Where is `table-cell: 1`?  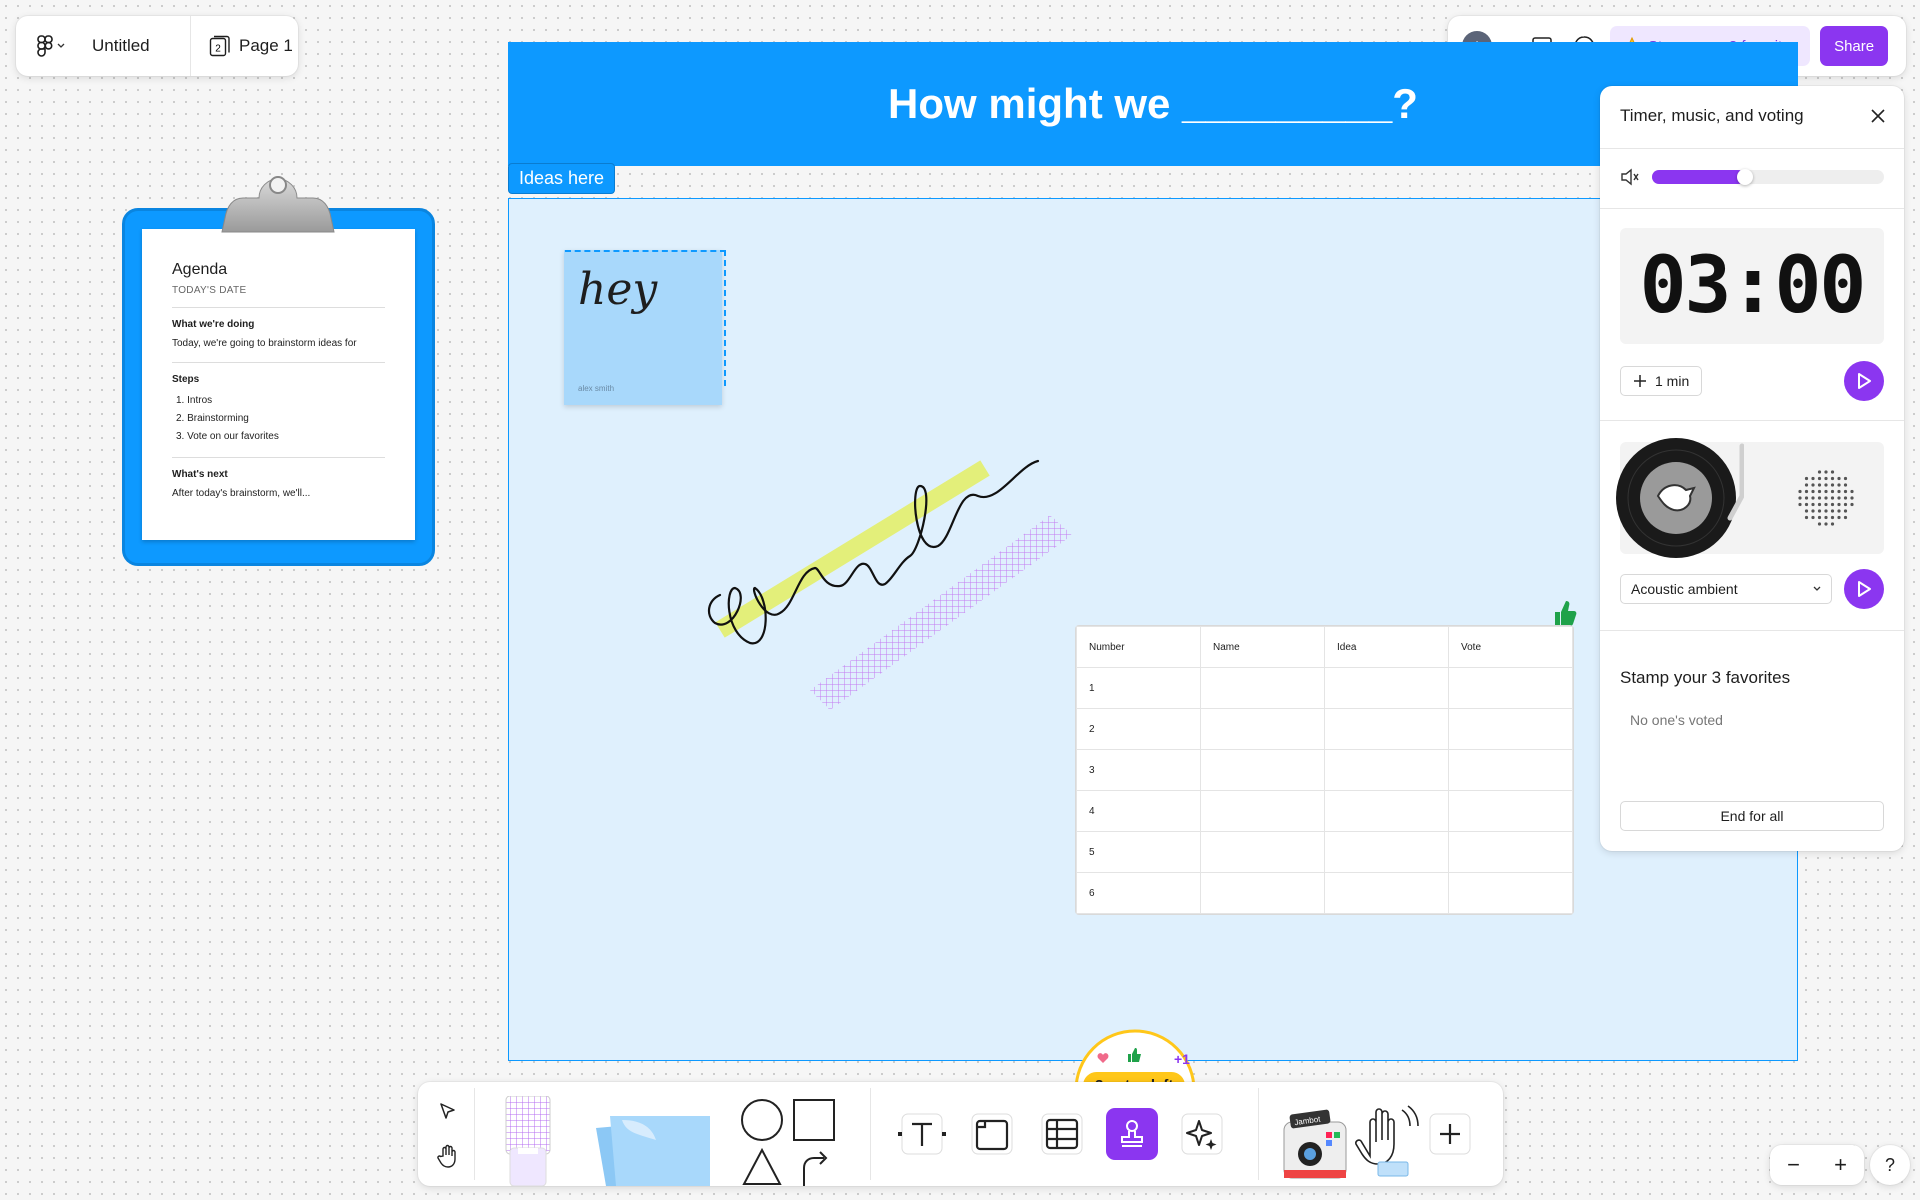
table-cell: 1 is located at coordinates (1138, 688).